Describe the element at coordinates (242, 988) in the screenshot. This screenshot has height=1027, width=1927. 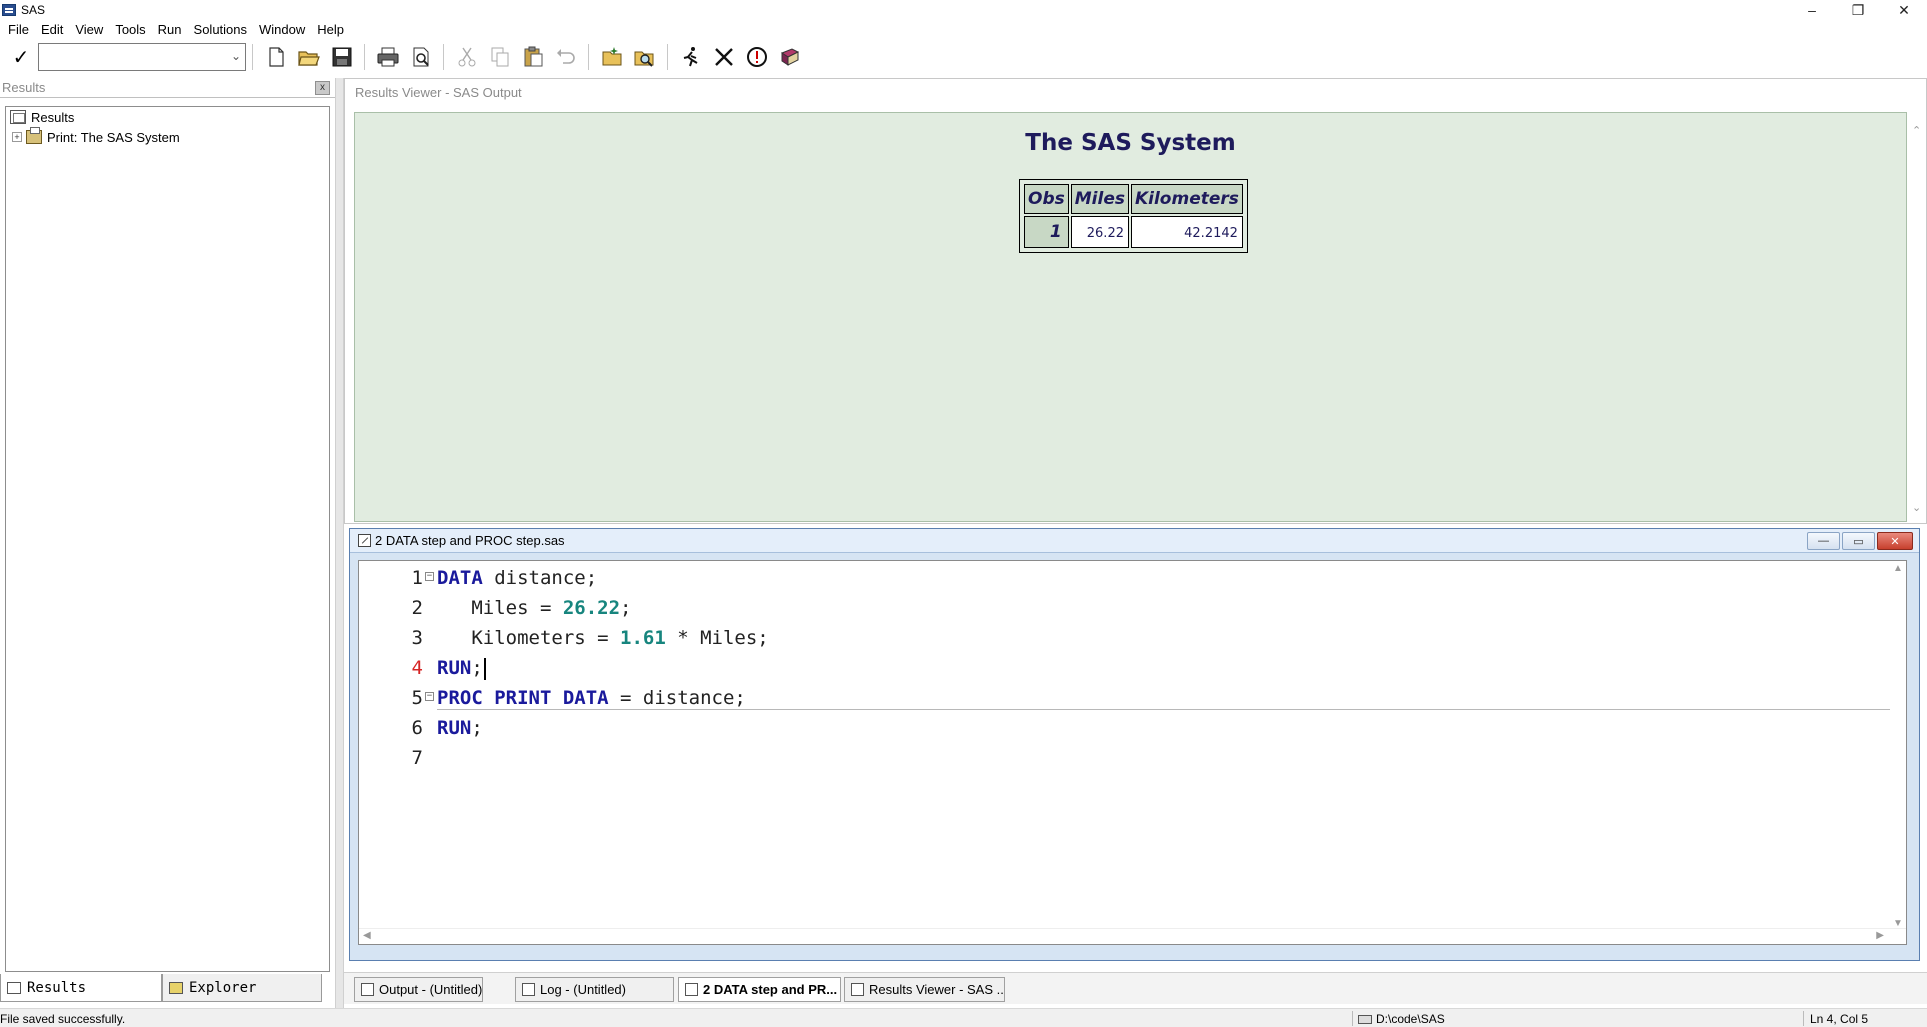
I see `tab-explorer: Explorer` at that location.